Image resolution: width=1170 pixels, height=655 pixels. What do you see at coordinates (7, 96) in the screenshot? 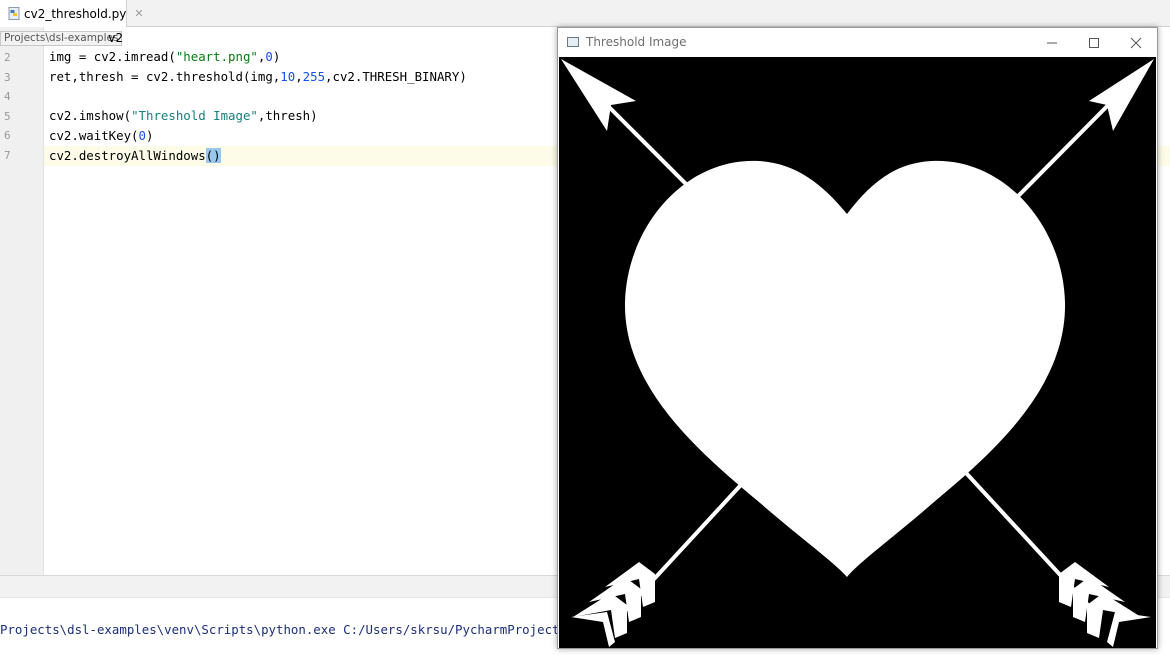
I see `line-number: 4` at bounding box center [7, 96].